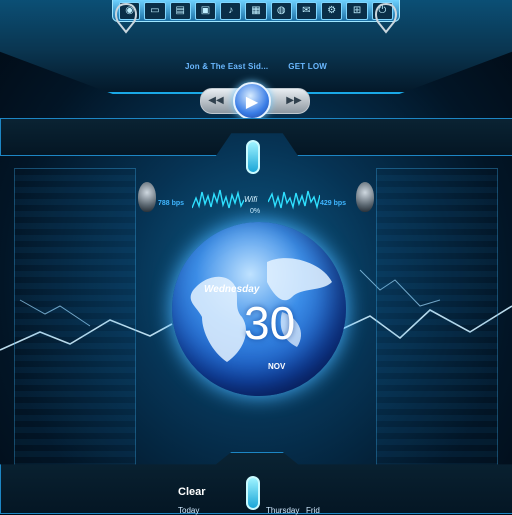 The image size is (512, 515). Describe the element at coordinates (171, 203) in the screenshot. I see `download-rate: 788 bps` at that location.